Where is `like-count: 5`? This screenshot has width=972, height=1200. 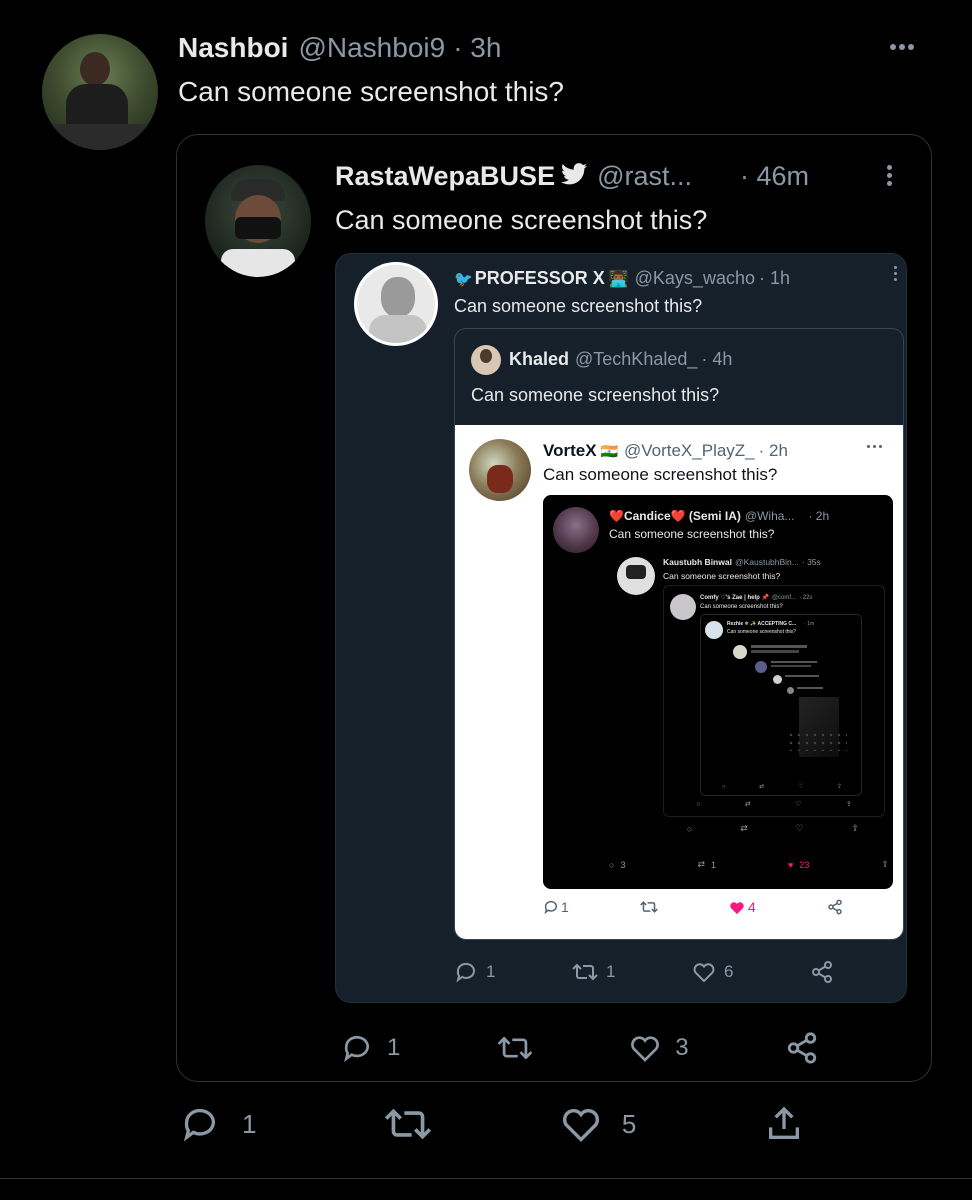
like-count: 5 is located at coordinates (629, 1123).